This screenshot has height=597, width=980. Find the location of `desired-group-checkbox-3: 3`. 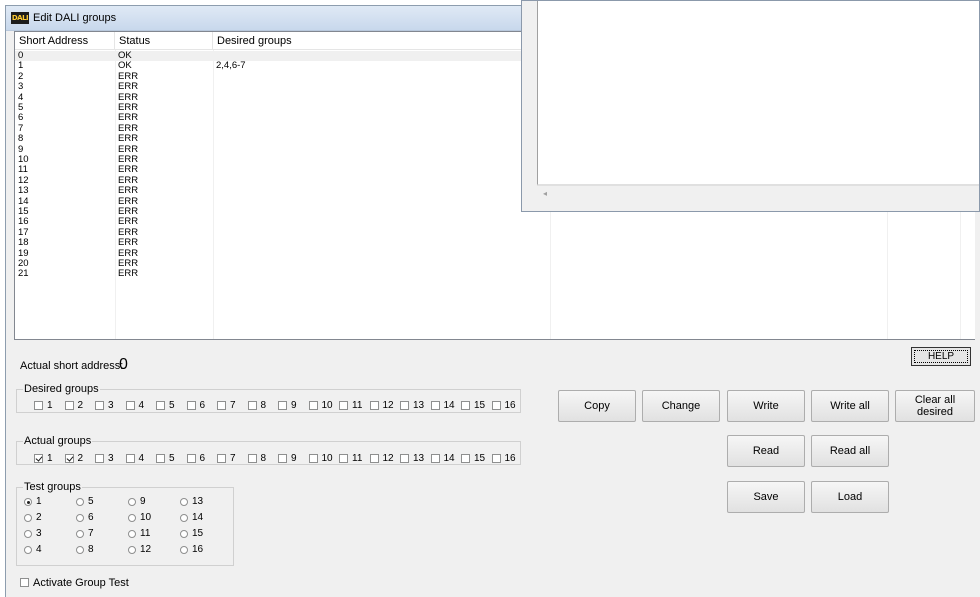

desired-group-checkbox-3: 3 is located at coordinates (110, 407).